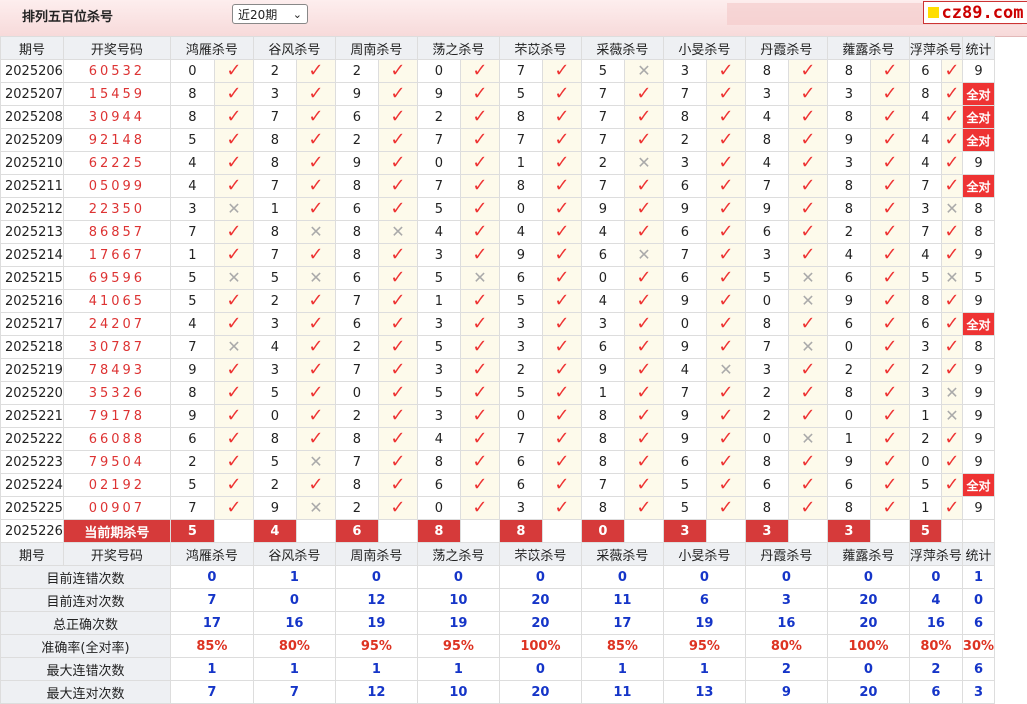 The height and width of the screenshot is (704, 1027). What do you see at coordinates (975, 12) in the screenshot?
I see `site-logo: cz89.com` at bounding box center [975, 12].